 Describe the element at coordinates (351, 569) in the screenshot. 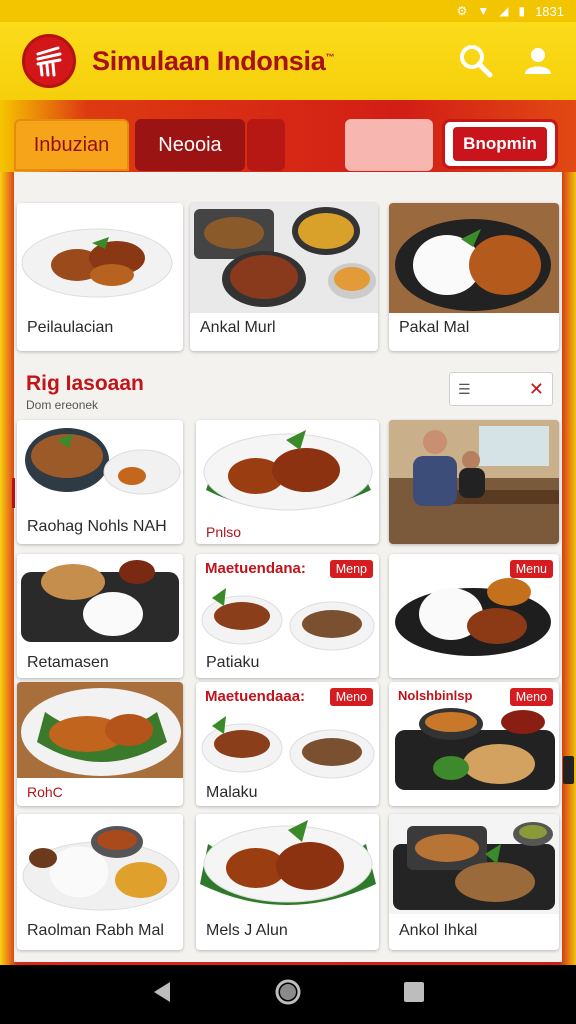

I see `menu-badge: Menp` at that location.